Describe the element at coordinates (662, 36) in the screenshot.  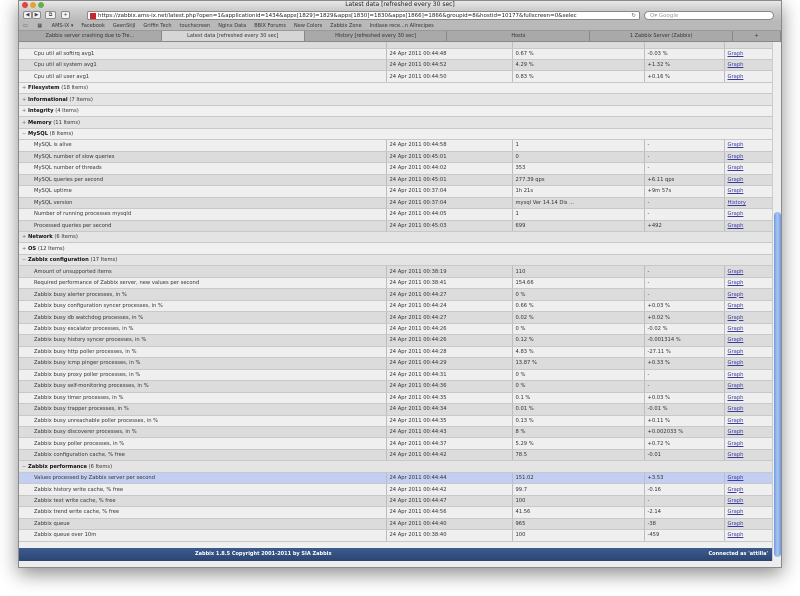
I see `browser-tab: 1 Zabbix Server (Zabbix)` at that location.